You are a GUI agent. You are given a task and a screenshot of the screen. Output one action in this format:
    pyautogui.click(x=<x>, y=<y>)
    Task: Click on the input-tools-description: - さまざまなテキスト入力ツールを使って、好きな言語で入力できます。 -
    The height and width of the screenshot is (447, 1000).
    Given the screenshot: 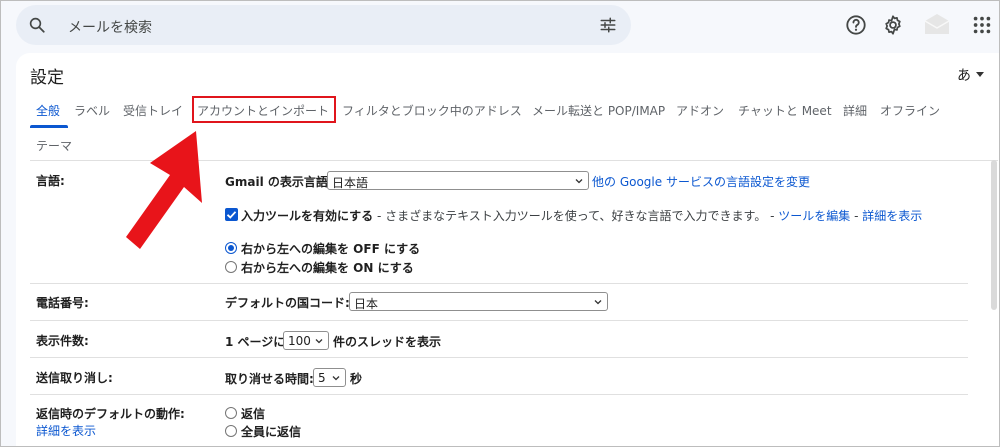 What is the action you would take?
    pyautogui.click(x=576, y=216)
    